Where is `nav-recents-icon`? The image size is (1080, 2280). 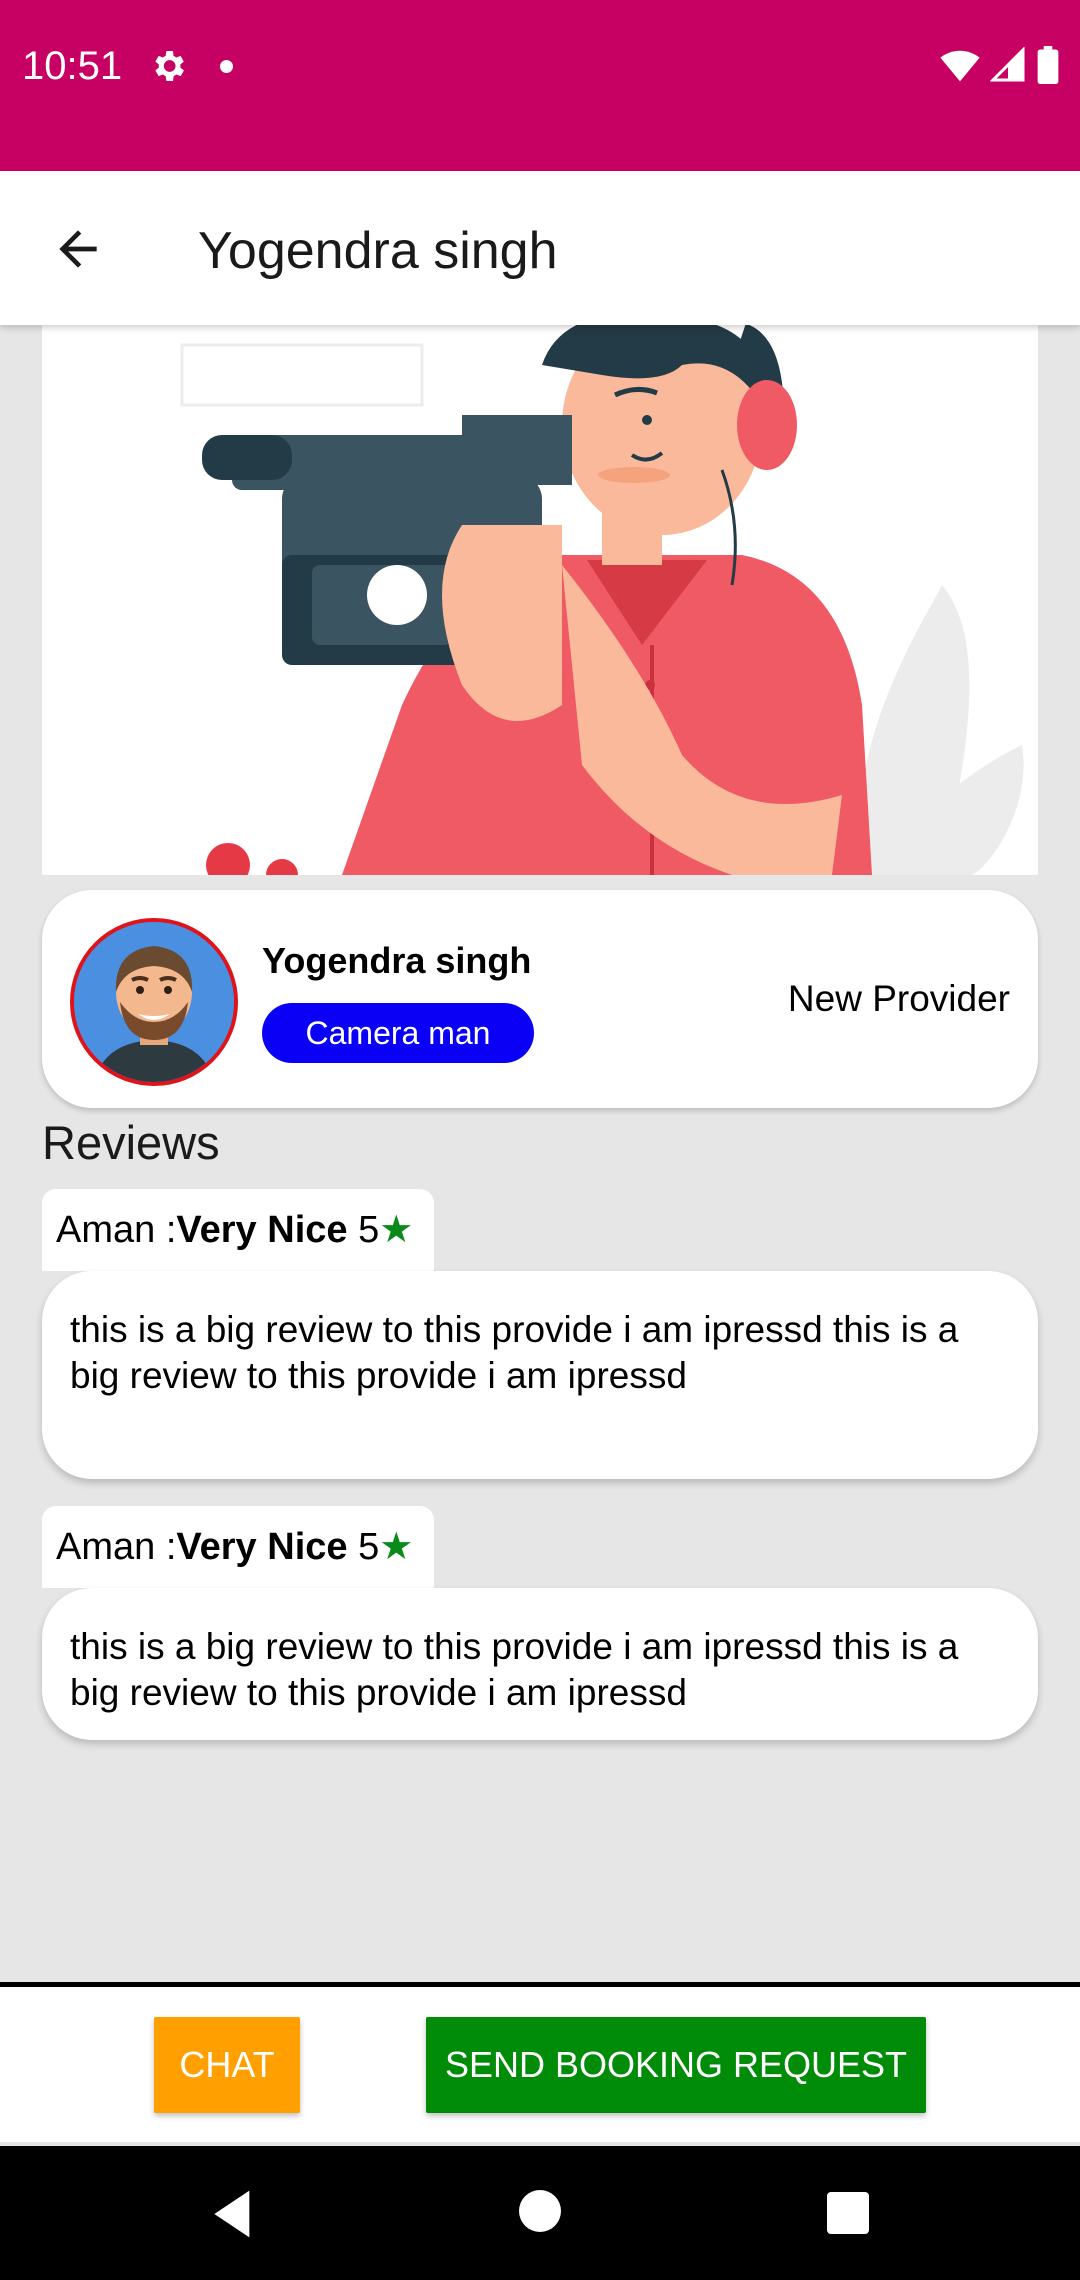 nav-recents-icon is located at coordinates (848, 2213).